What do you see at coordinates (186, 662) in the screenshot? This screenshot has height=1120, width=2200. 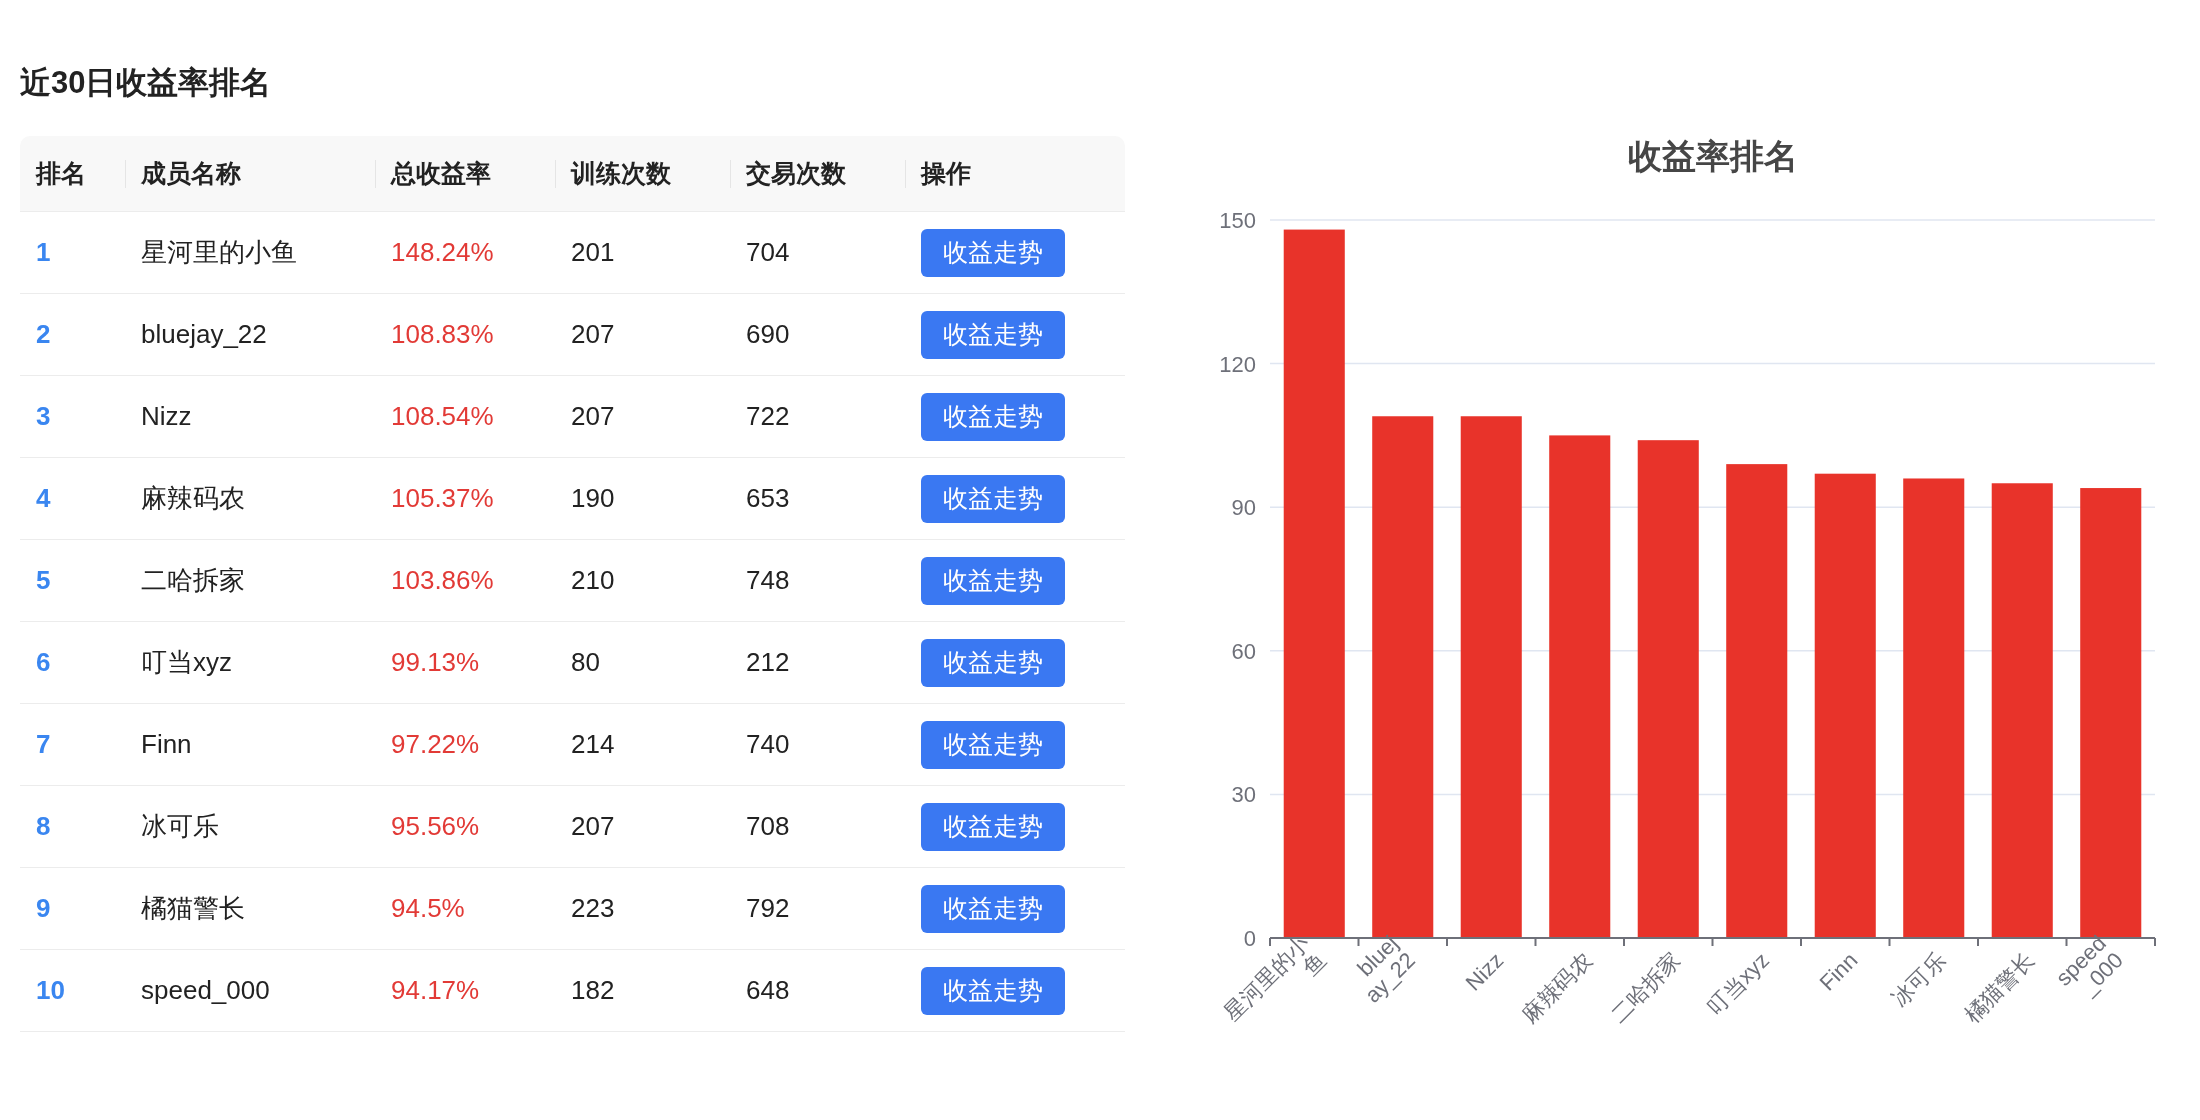 I see `member-name: 叮当xyz` at bounding box center [186, 662].